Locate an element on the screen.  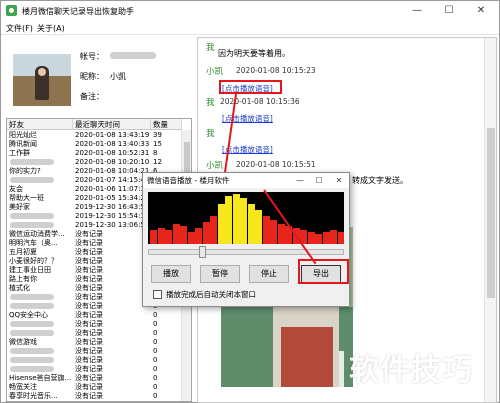
menu-bar: 文件(F) 关于(A) is located at coordinates (250, 28).